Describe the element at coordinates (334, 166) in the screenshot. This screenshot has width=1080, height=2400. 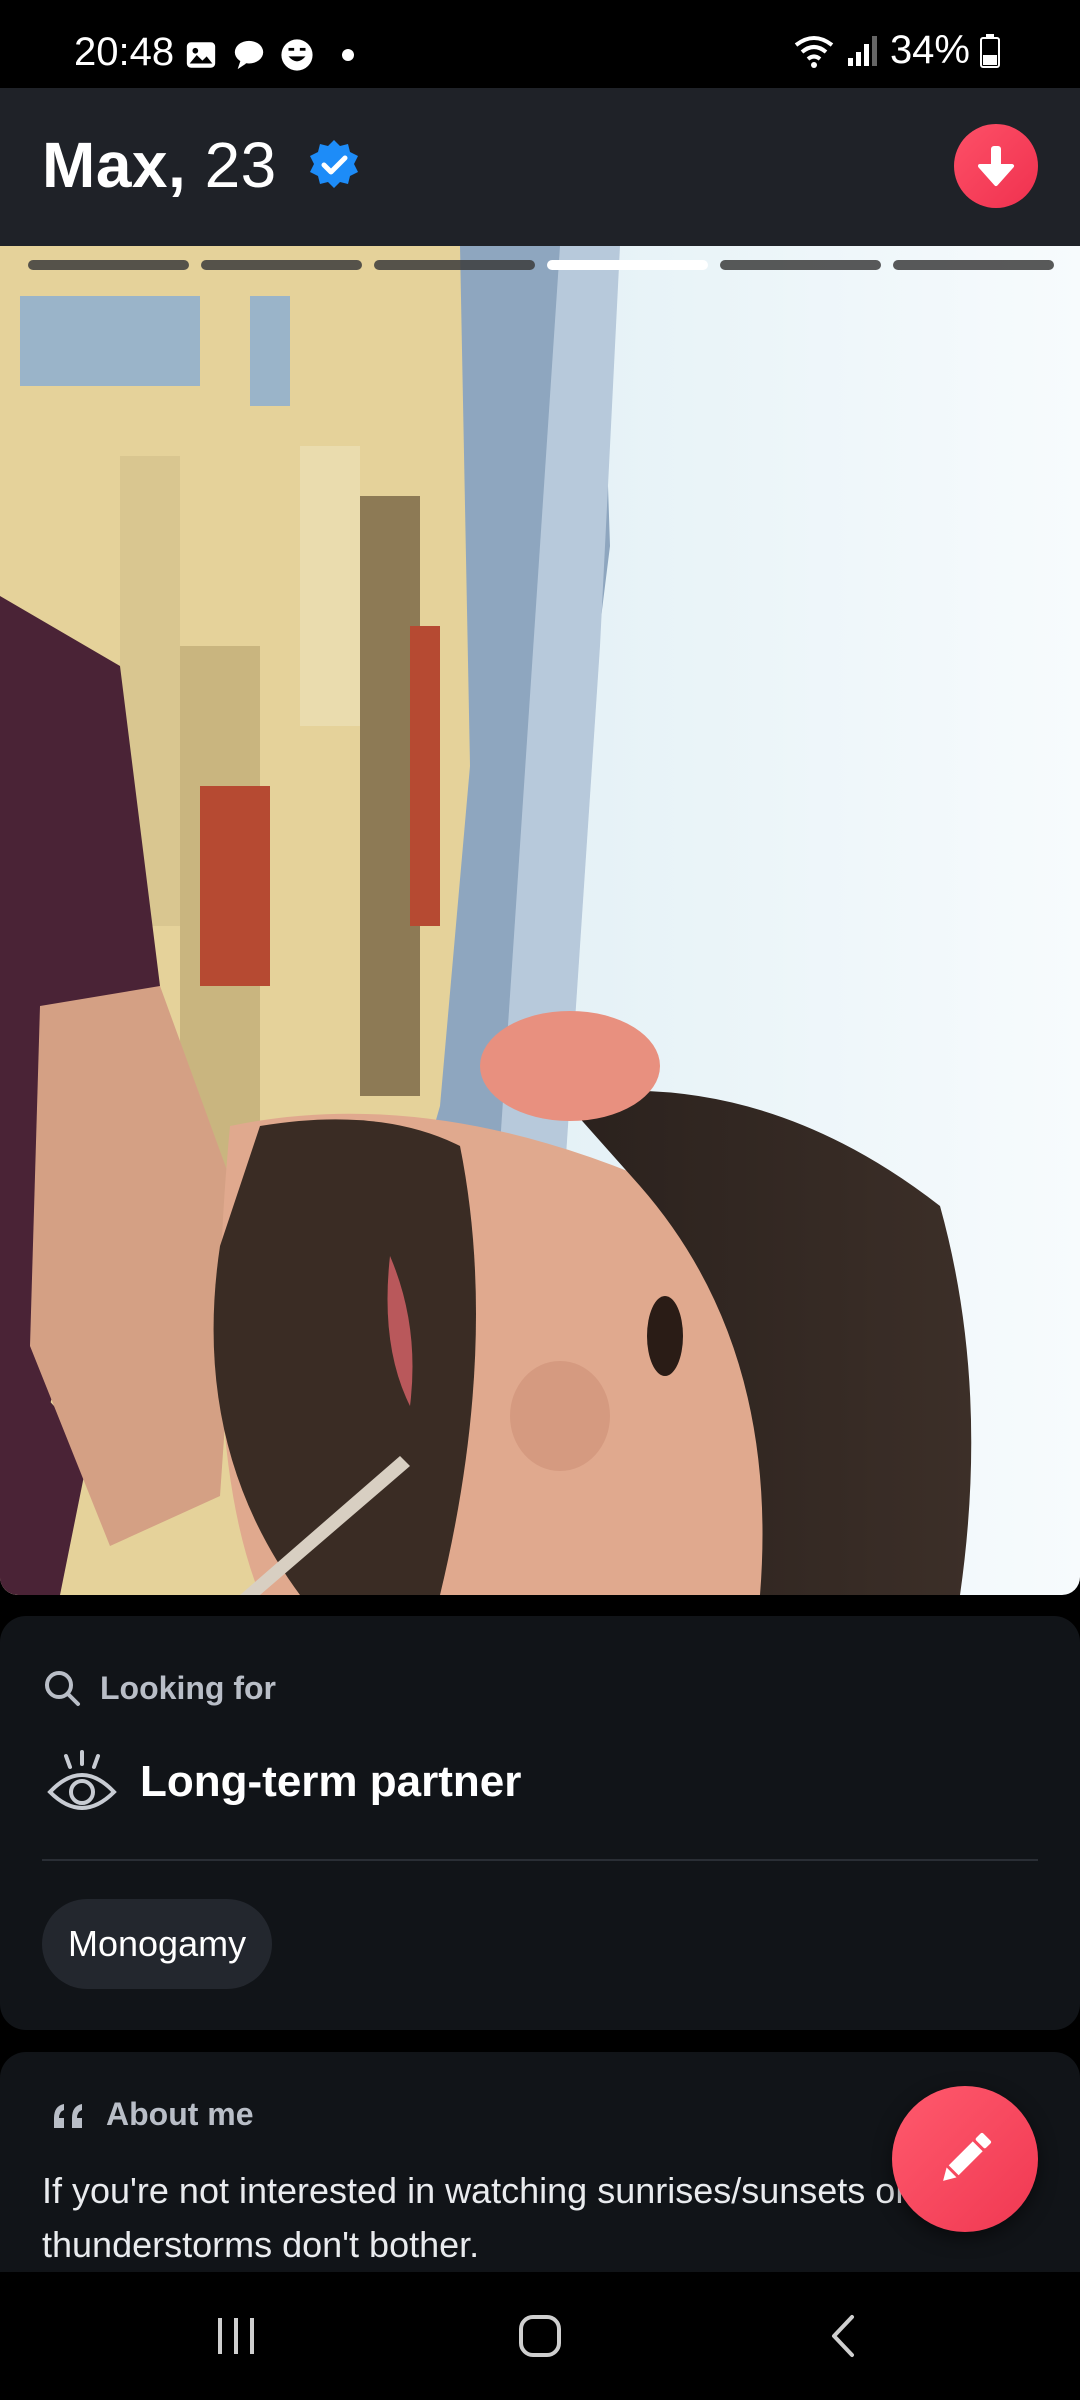
I see `verified-badge-icon` at that location.